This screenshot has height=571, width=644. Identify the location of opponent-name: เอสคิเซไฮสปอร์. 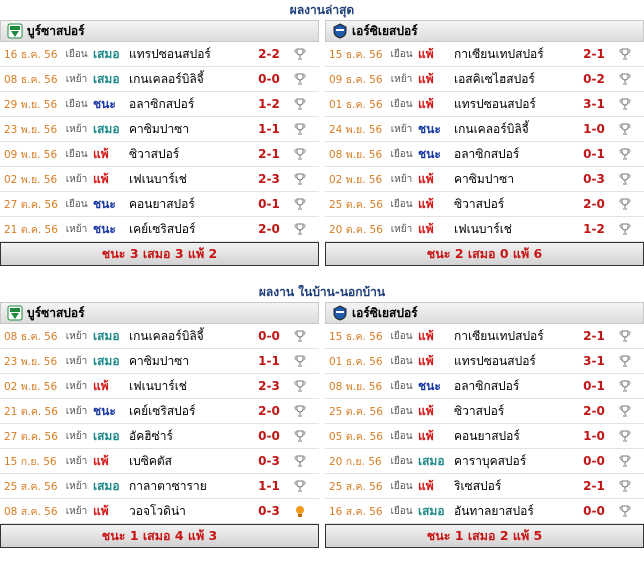
(514, 79).